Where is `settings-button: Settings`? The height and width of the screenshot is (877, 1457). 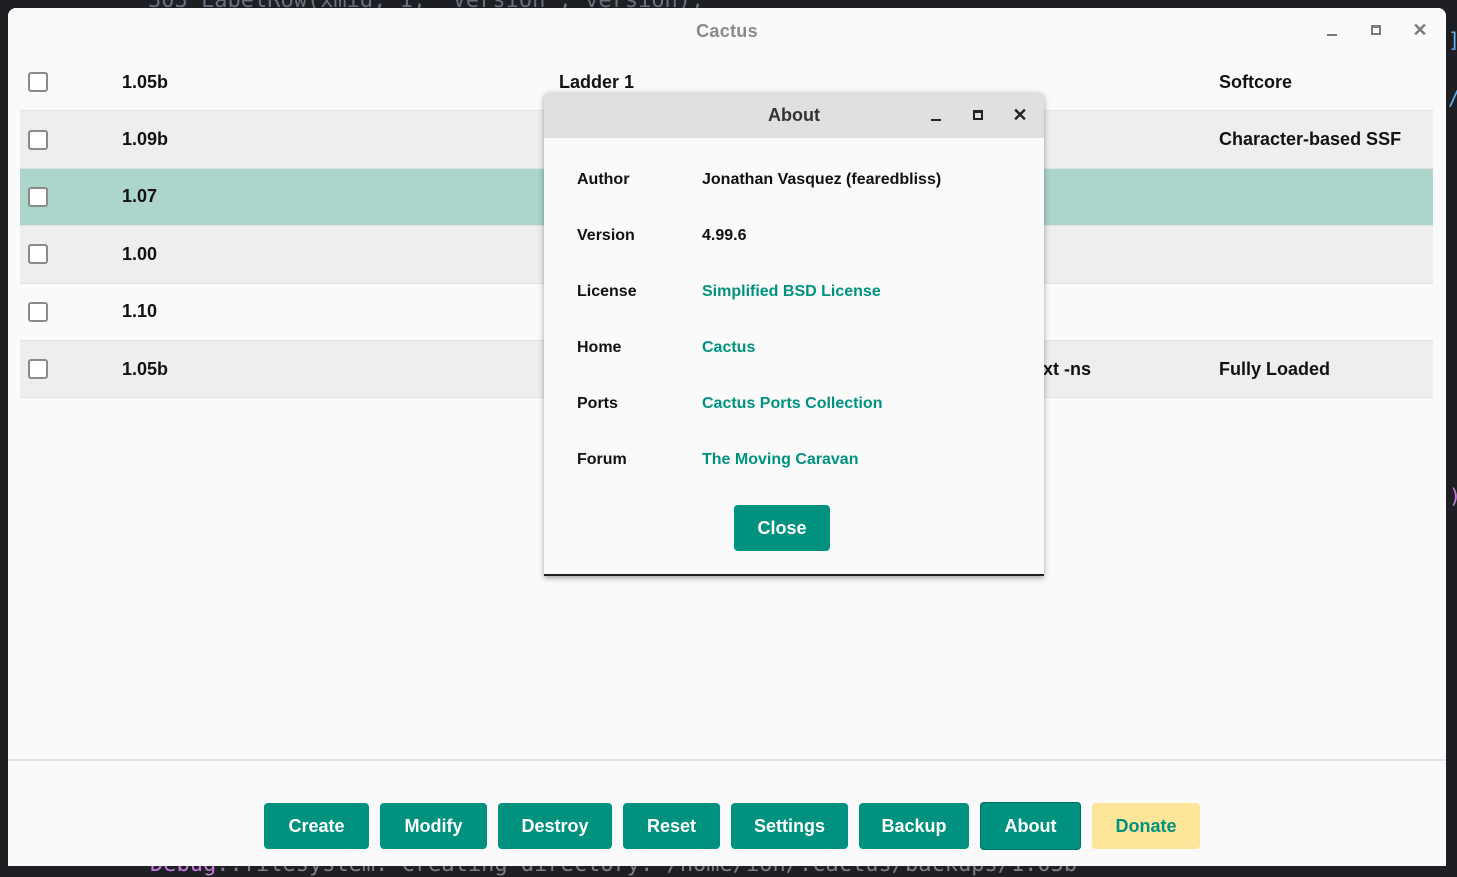
settings-button: Settings is located at coordinates (789, 826).